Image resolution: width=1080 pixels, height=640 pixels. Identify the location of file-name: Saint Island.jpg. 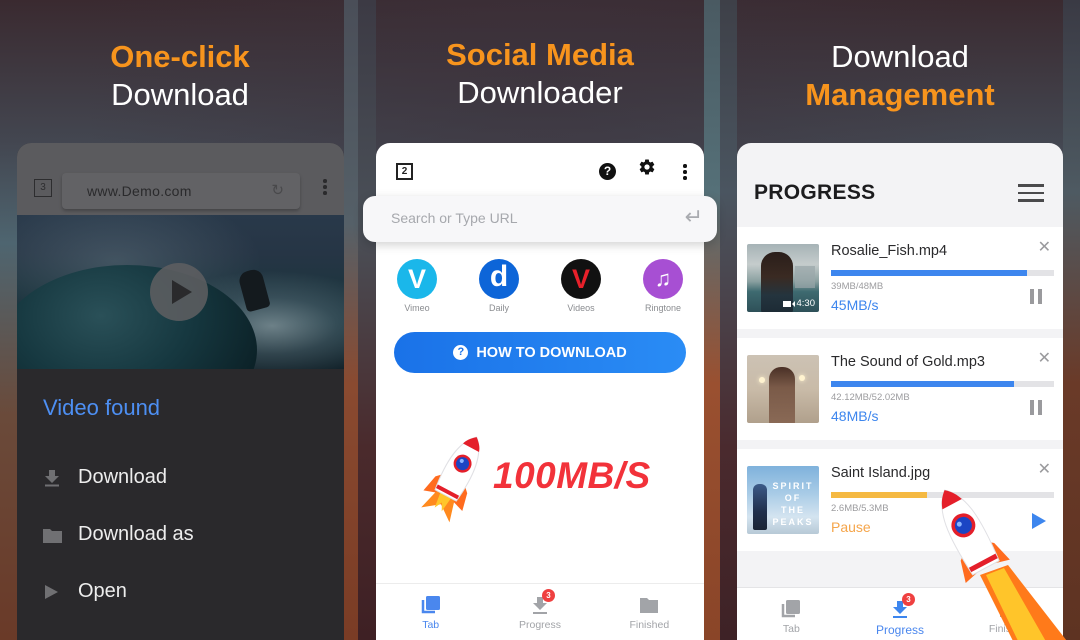
(881, 473).